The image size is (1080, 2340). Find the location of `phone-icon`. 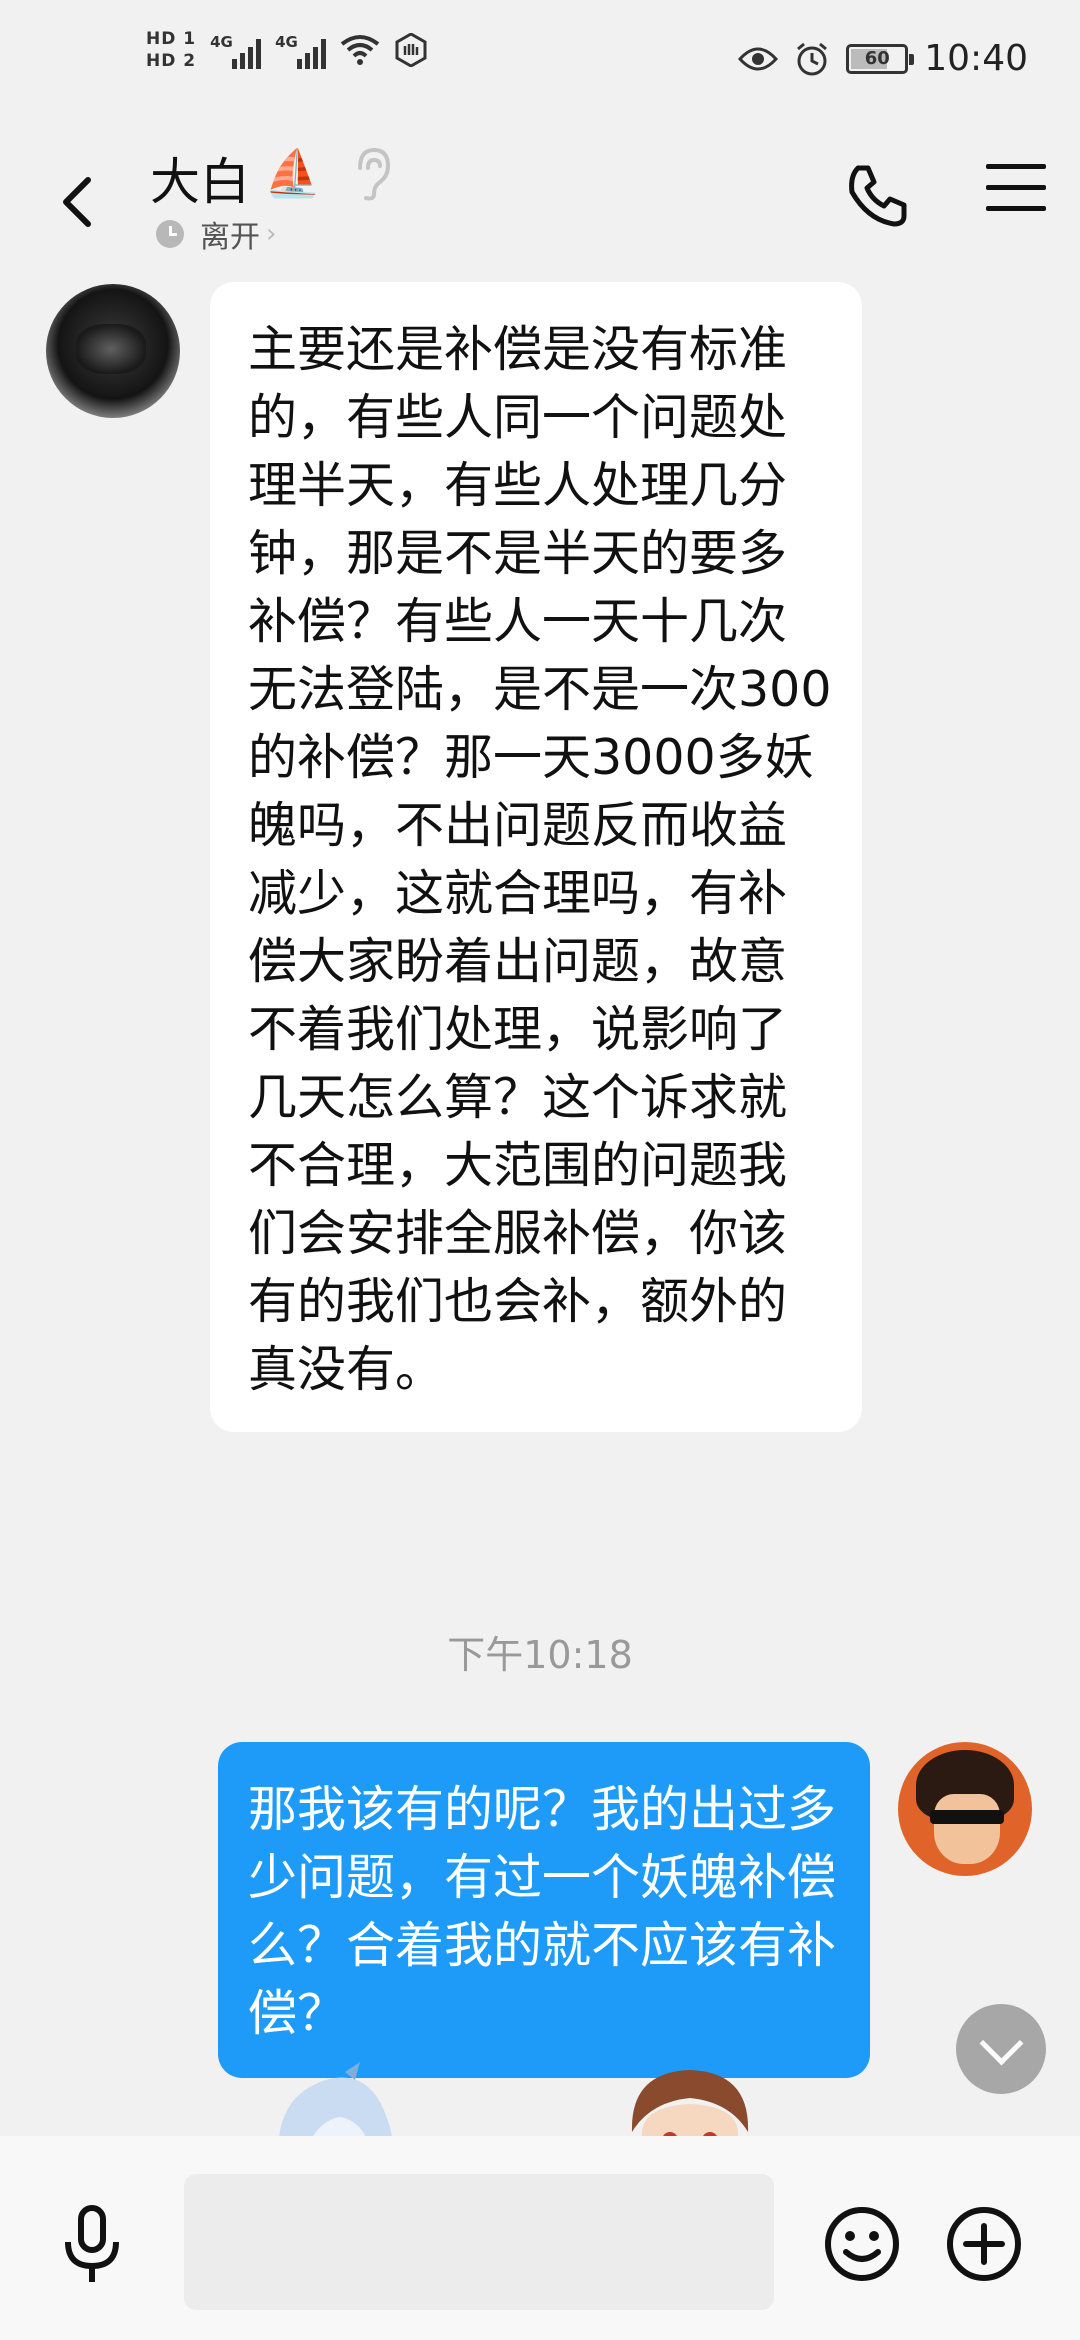

phone-icon is located at coordinates (878, 196).